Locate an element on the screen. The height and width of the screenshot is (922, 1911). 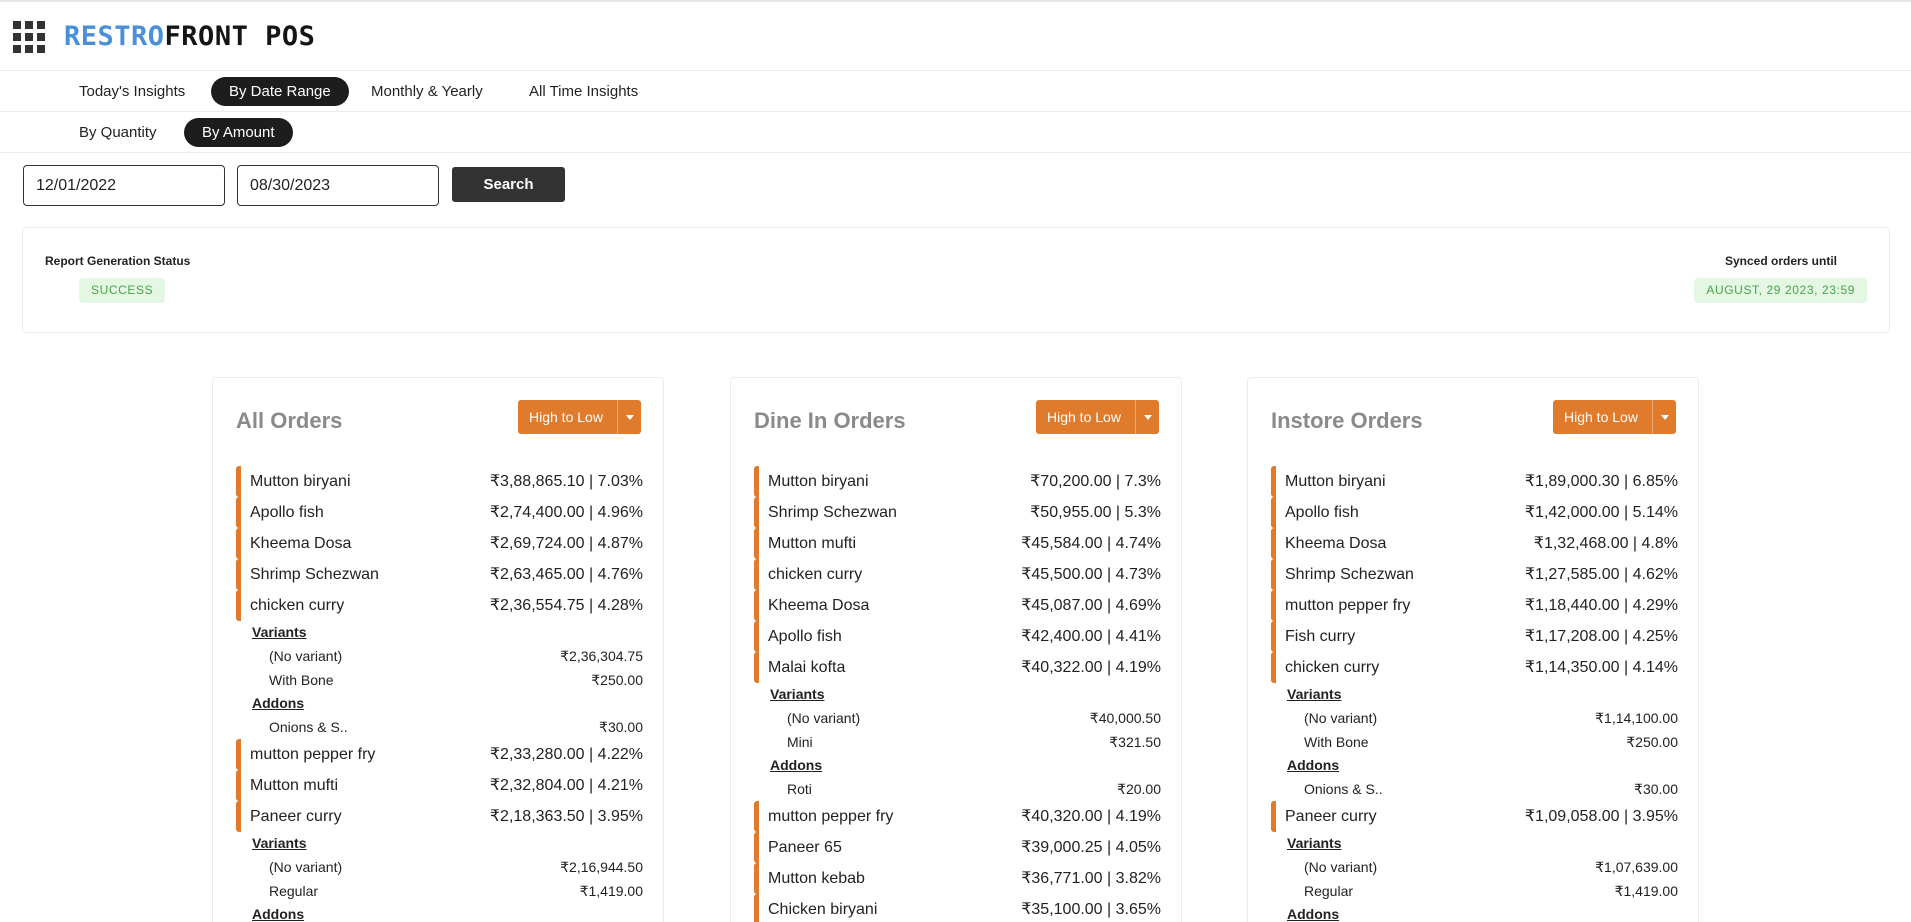
order-item-row: Mutton mufti ₹45,584.00 | 4.74% is located at coordinates (957, 543).